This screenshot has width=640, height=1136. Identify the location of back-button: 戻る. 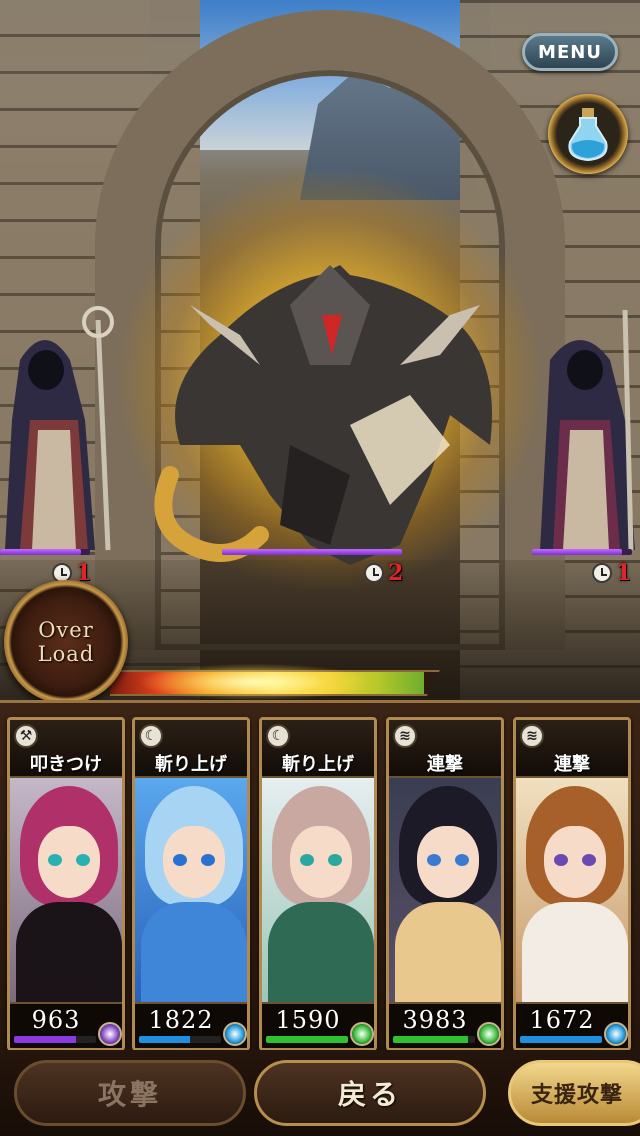
(370, 1093).